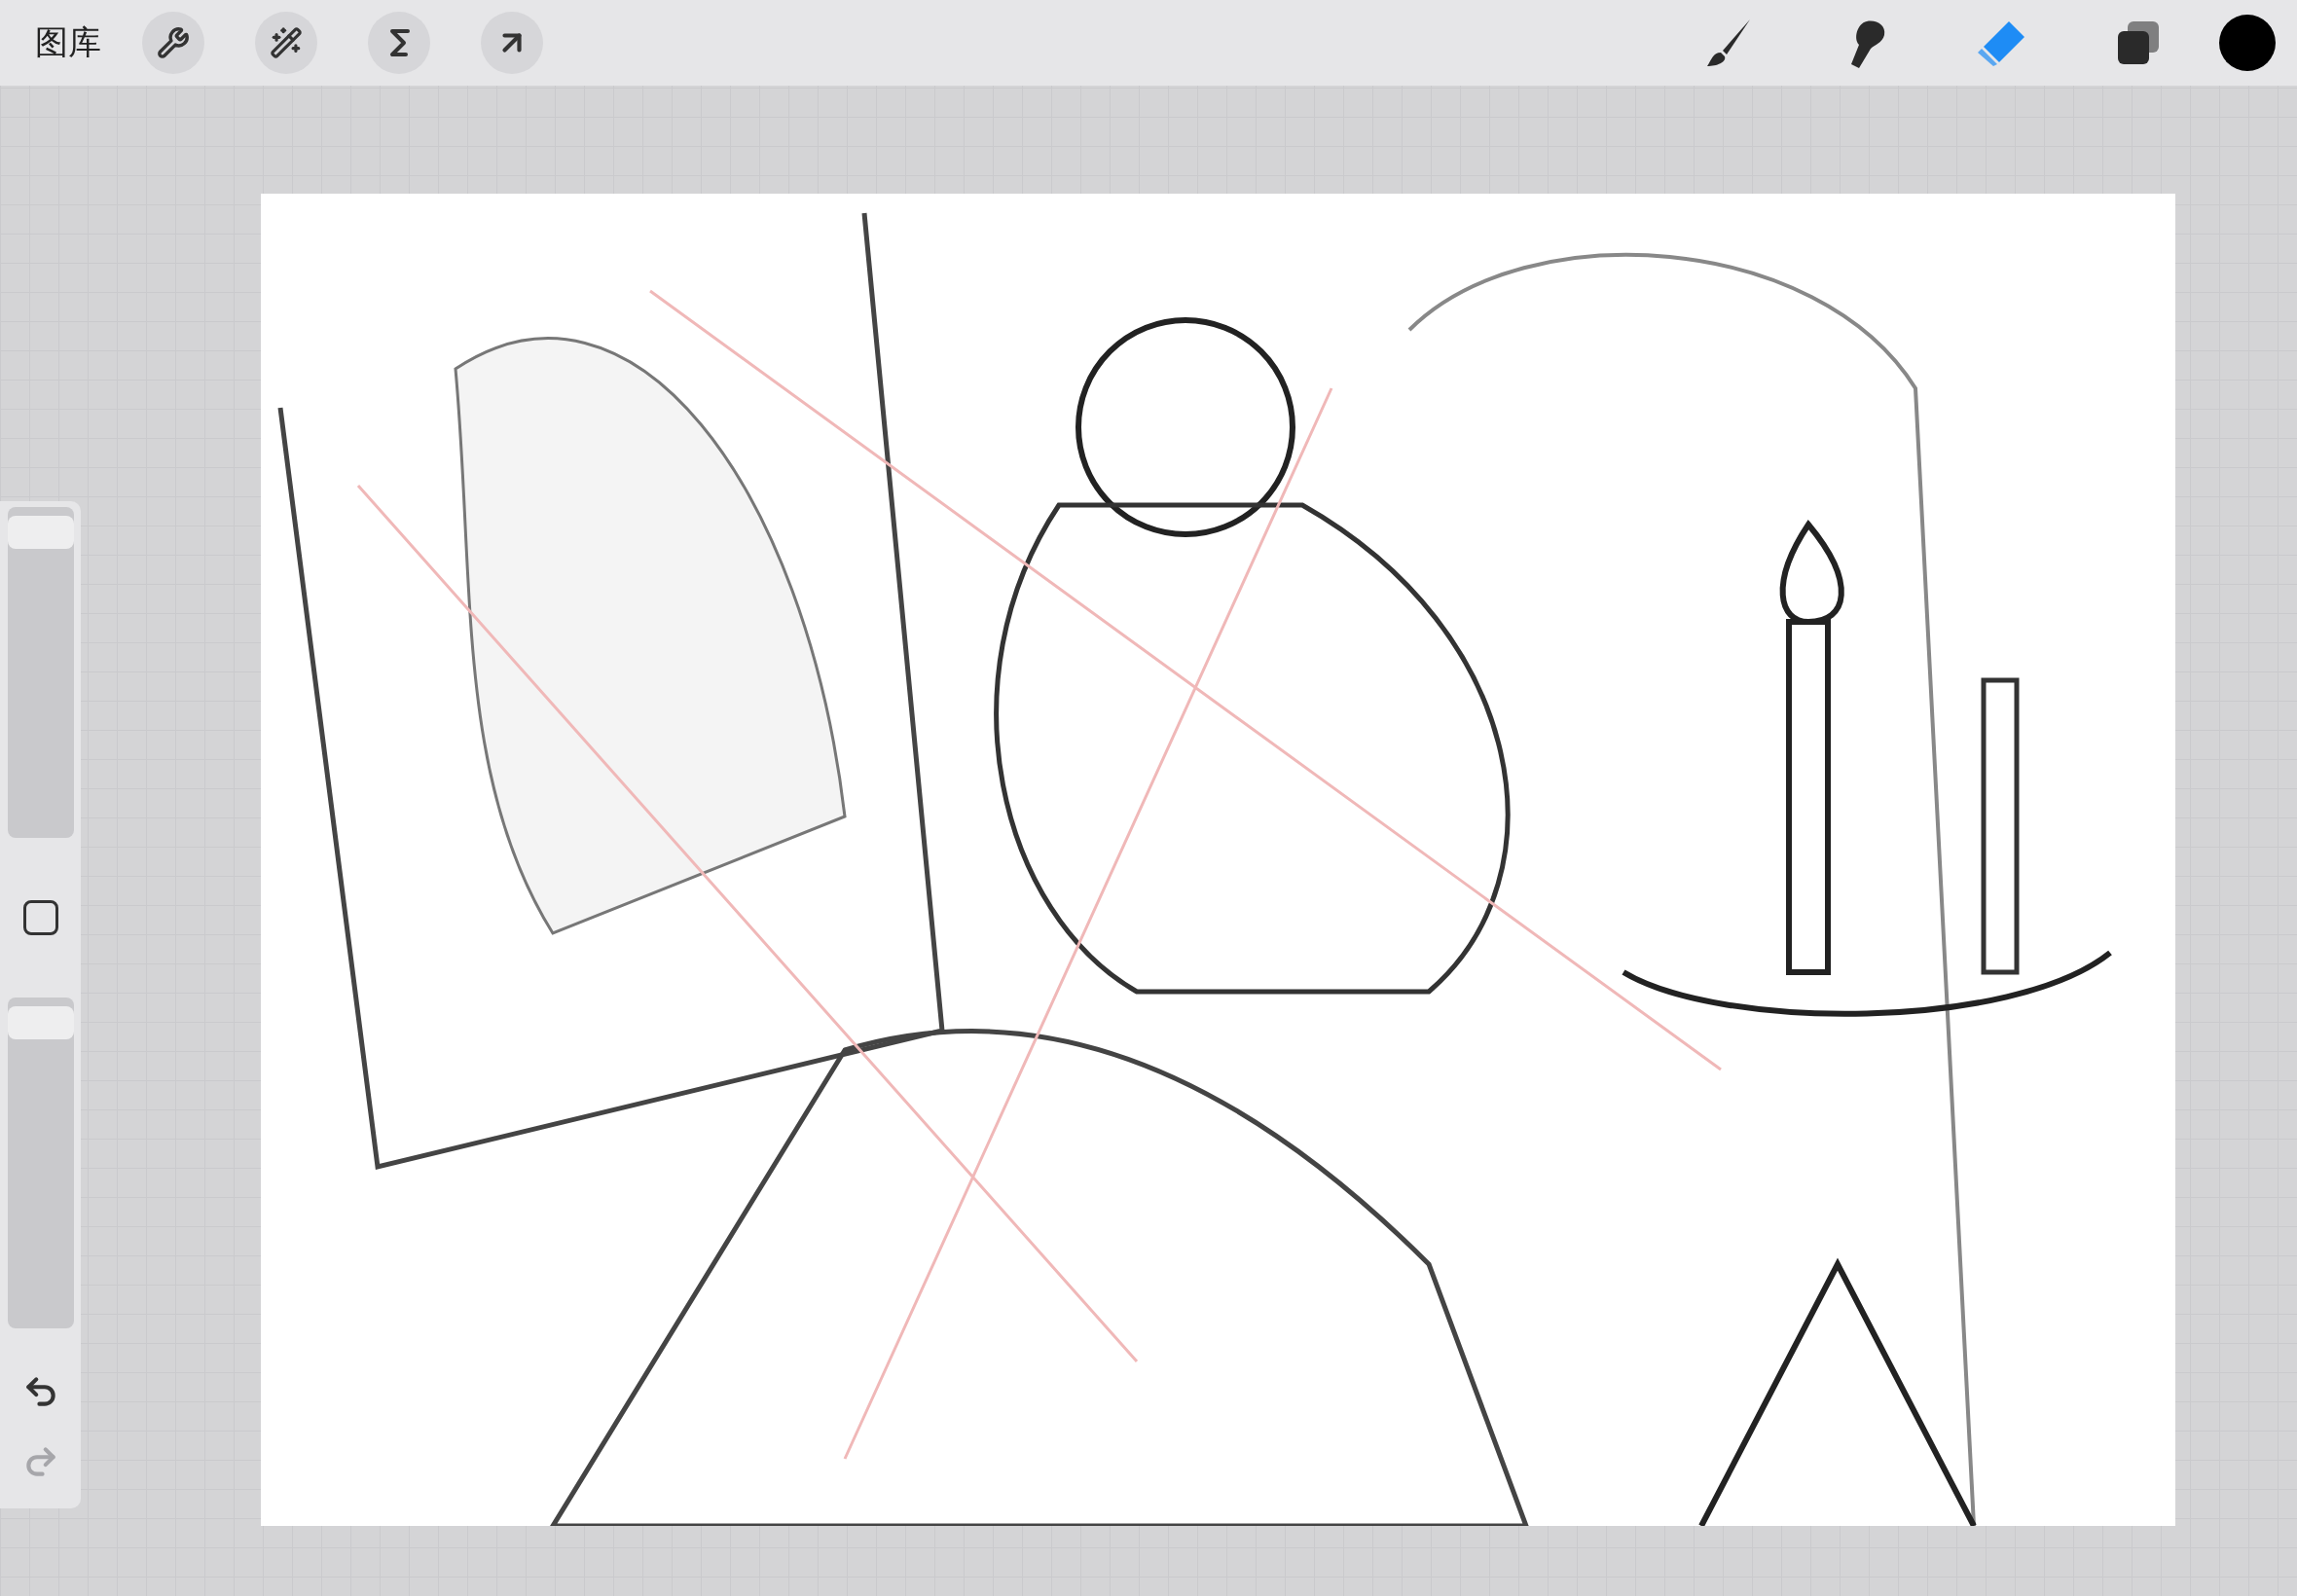  Describe the element at coordinates (40, 672) in the screenshot. I see `brush-size-slider` at that location.